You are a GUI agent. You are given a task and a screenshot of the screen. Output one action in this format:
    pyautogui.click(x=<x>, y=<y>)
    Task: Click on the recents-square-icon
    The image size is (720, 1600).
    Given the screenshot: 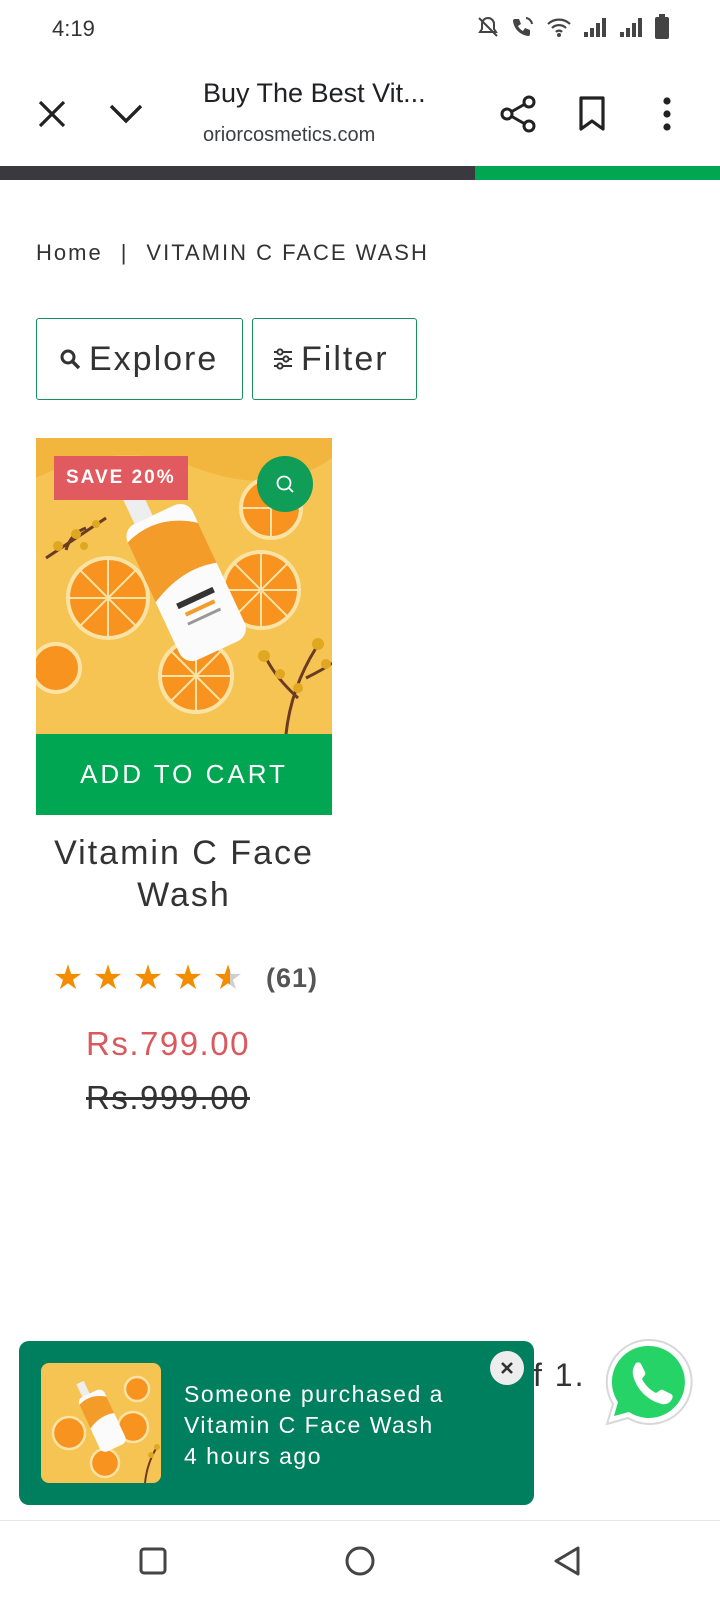 What is the action you would take?
    pyautogui.click(x=153, y=1561)
    